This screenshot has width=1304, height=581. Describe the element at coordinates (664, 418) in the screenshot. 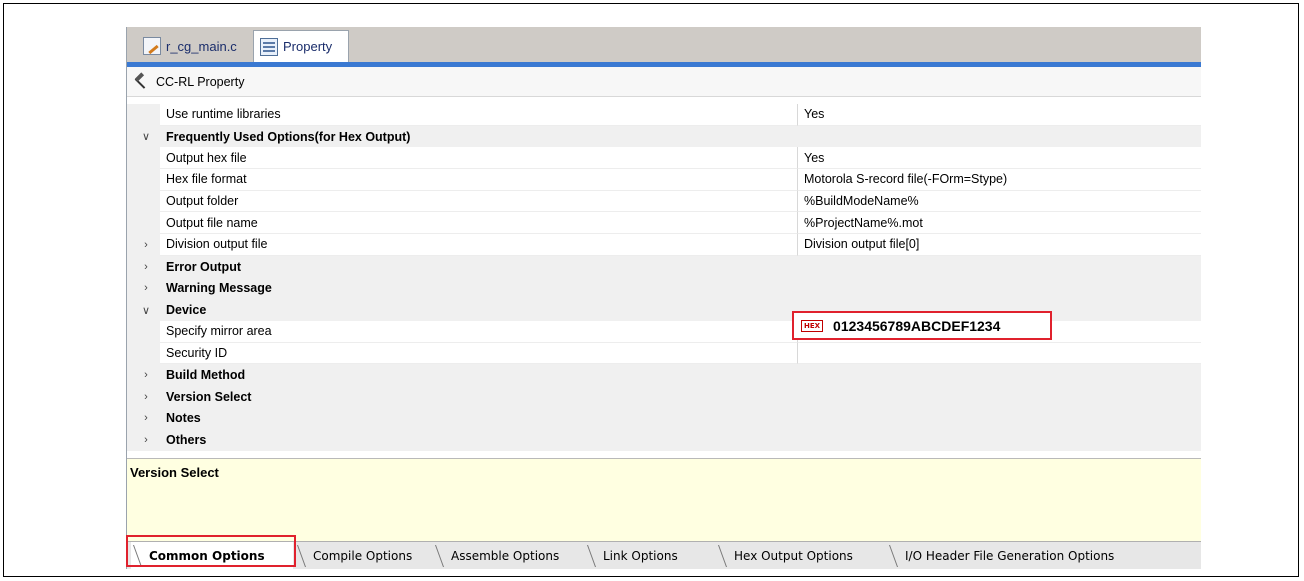

I see `category-row: › Notes` at that location.